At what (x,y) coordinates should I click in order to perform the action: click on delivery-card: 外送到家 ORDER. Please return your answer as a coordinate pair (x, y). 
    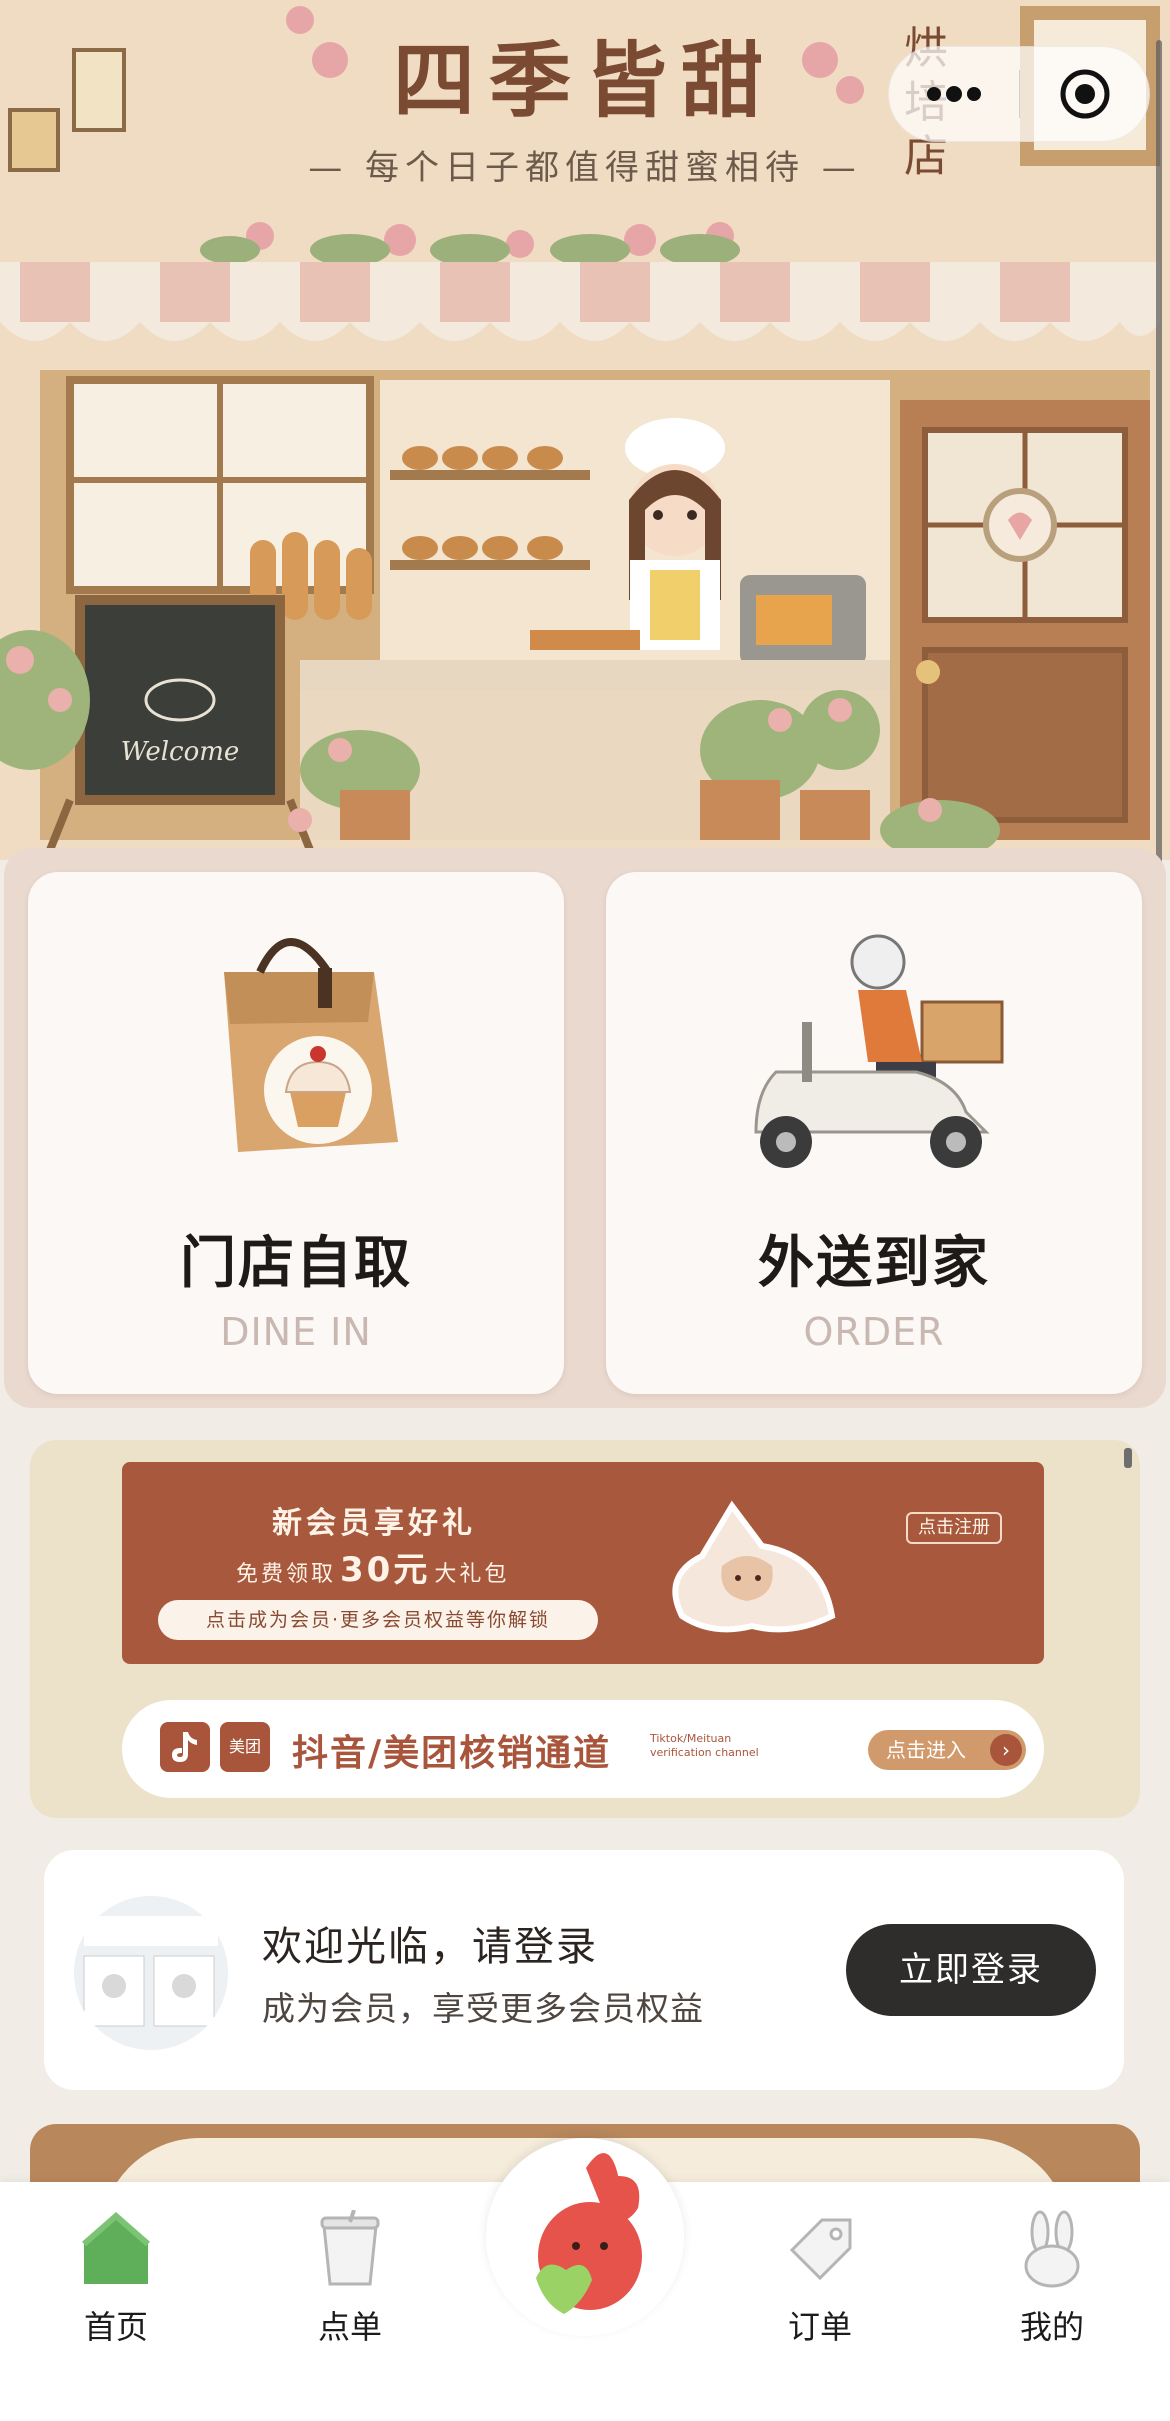
    Looking at the image, I should click on (874, 1133).